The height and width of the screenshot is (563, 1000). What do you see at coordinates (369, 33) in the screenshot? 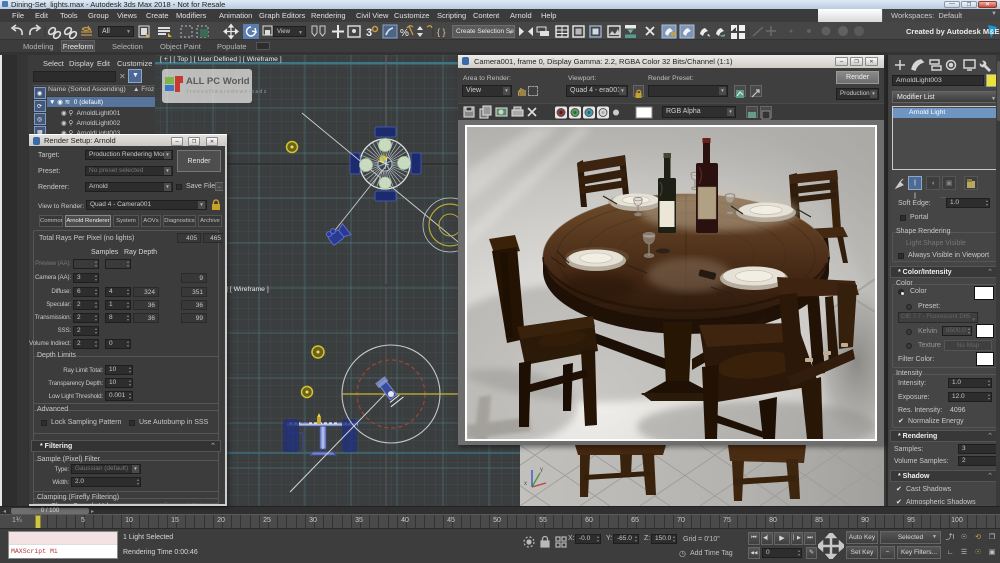
I see `svg-text: 3` at bounding box center [369, 33].